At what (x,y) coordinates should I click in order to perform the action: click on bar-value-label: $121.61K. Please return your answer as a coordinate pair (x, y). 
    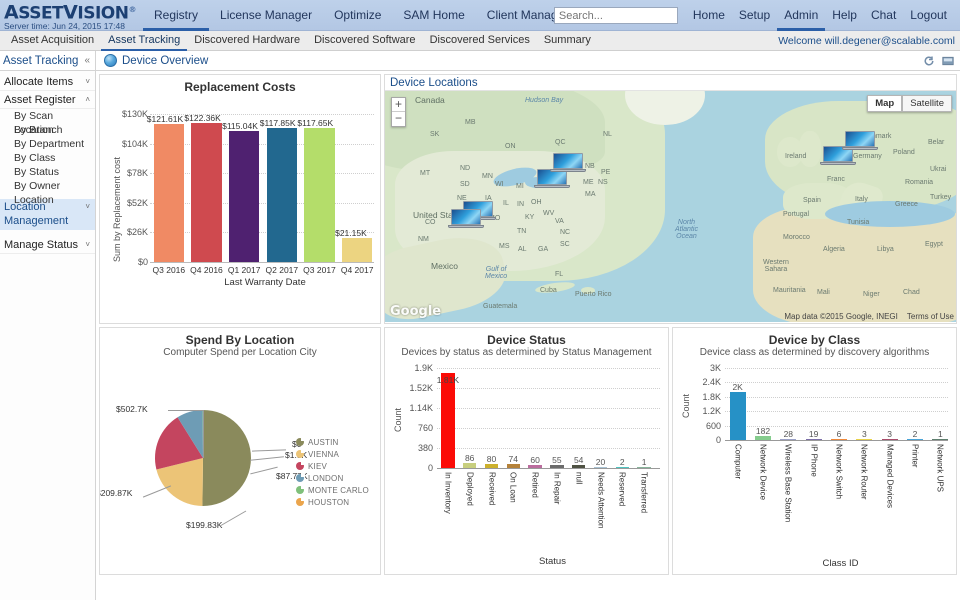
    Looking at the image, I should click on (165, 118).